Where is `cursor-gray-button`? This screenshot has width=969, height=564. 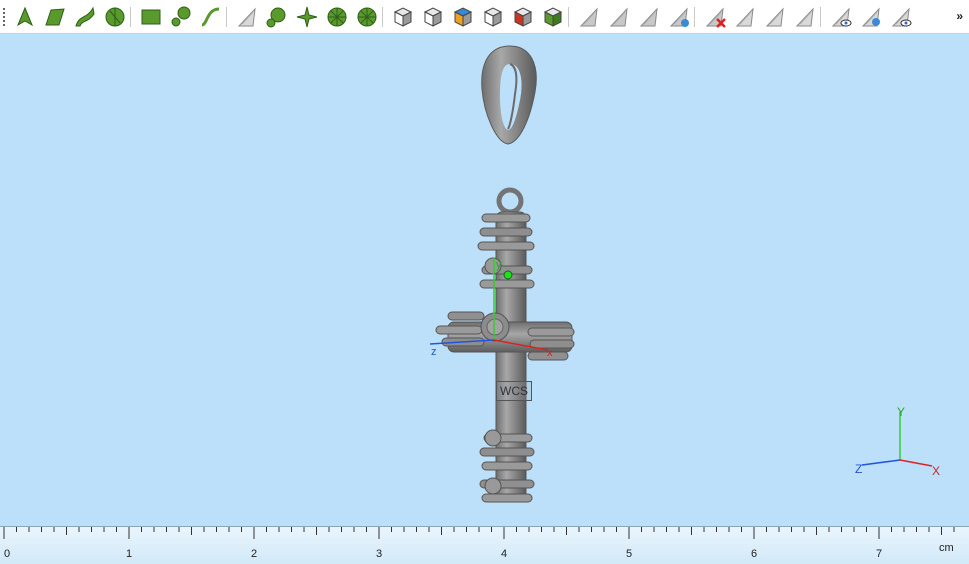 cursor-gray-button is located at coordinates (589, 17).